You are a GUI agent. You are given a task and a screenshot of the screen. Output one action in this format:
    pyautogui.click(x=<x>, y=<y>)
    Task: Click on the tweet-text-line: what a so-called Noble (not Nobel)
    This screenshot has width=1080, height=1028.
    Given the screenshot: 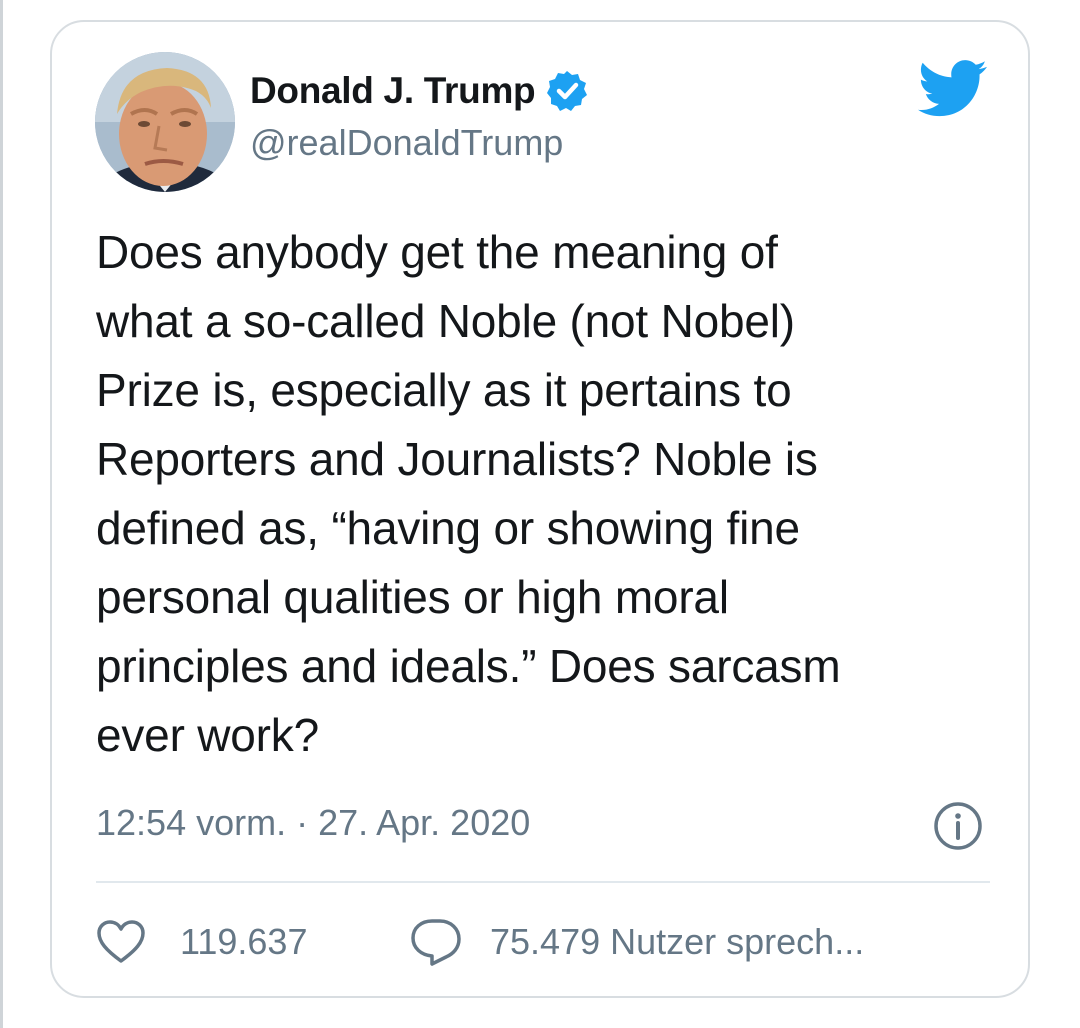 What is the action you would take?
    pyautogui.click(x=445, y=321)
    